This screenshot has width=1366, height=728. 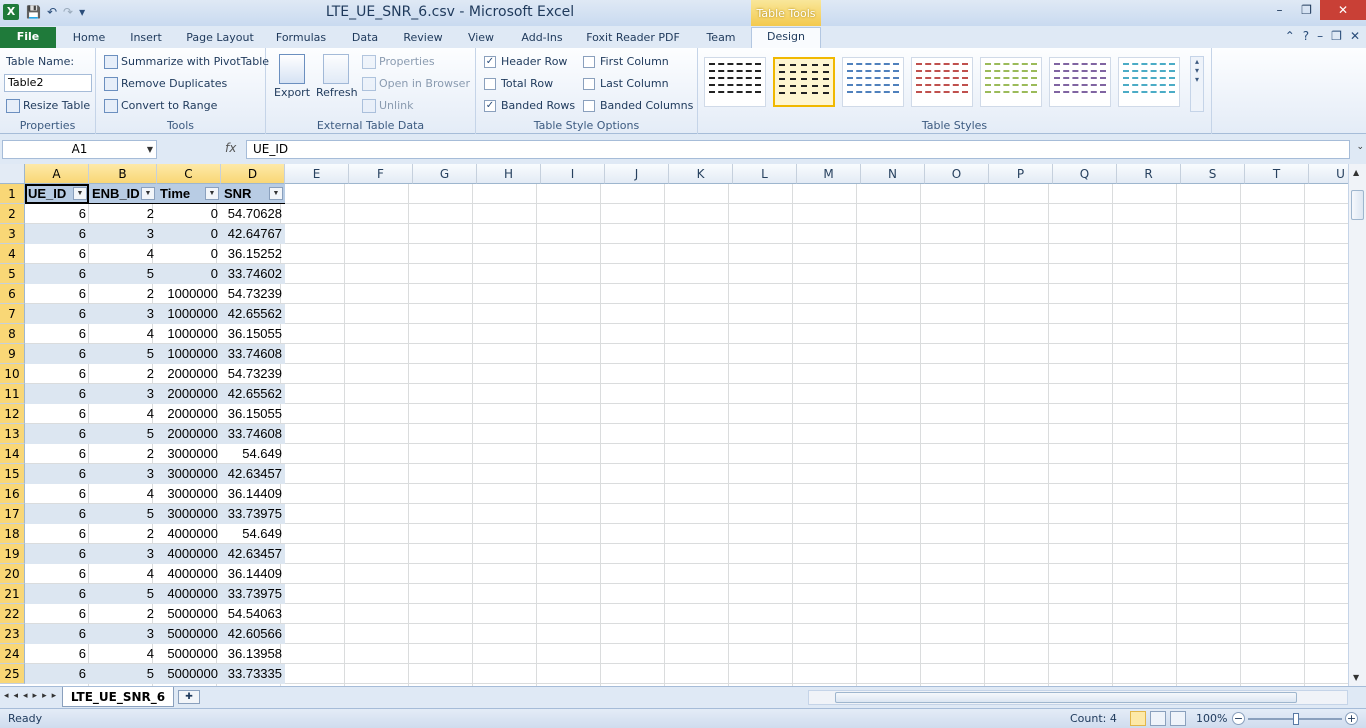 What do you see at coordinates (957, 174) in the screenshot?
I see `column-header: O` at bounding box center [957, 174].